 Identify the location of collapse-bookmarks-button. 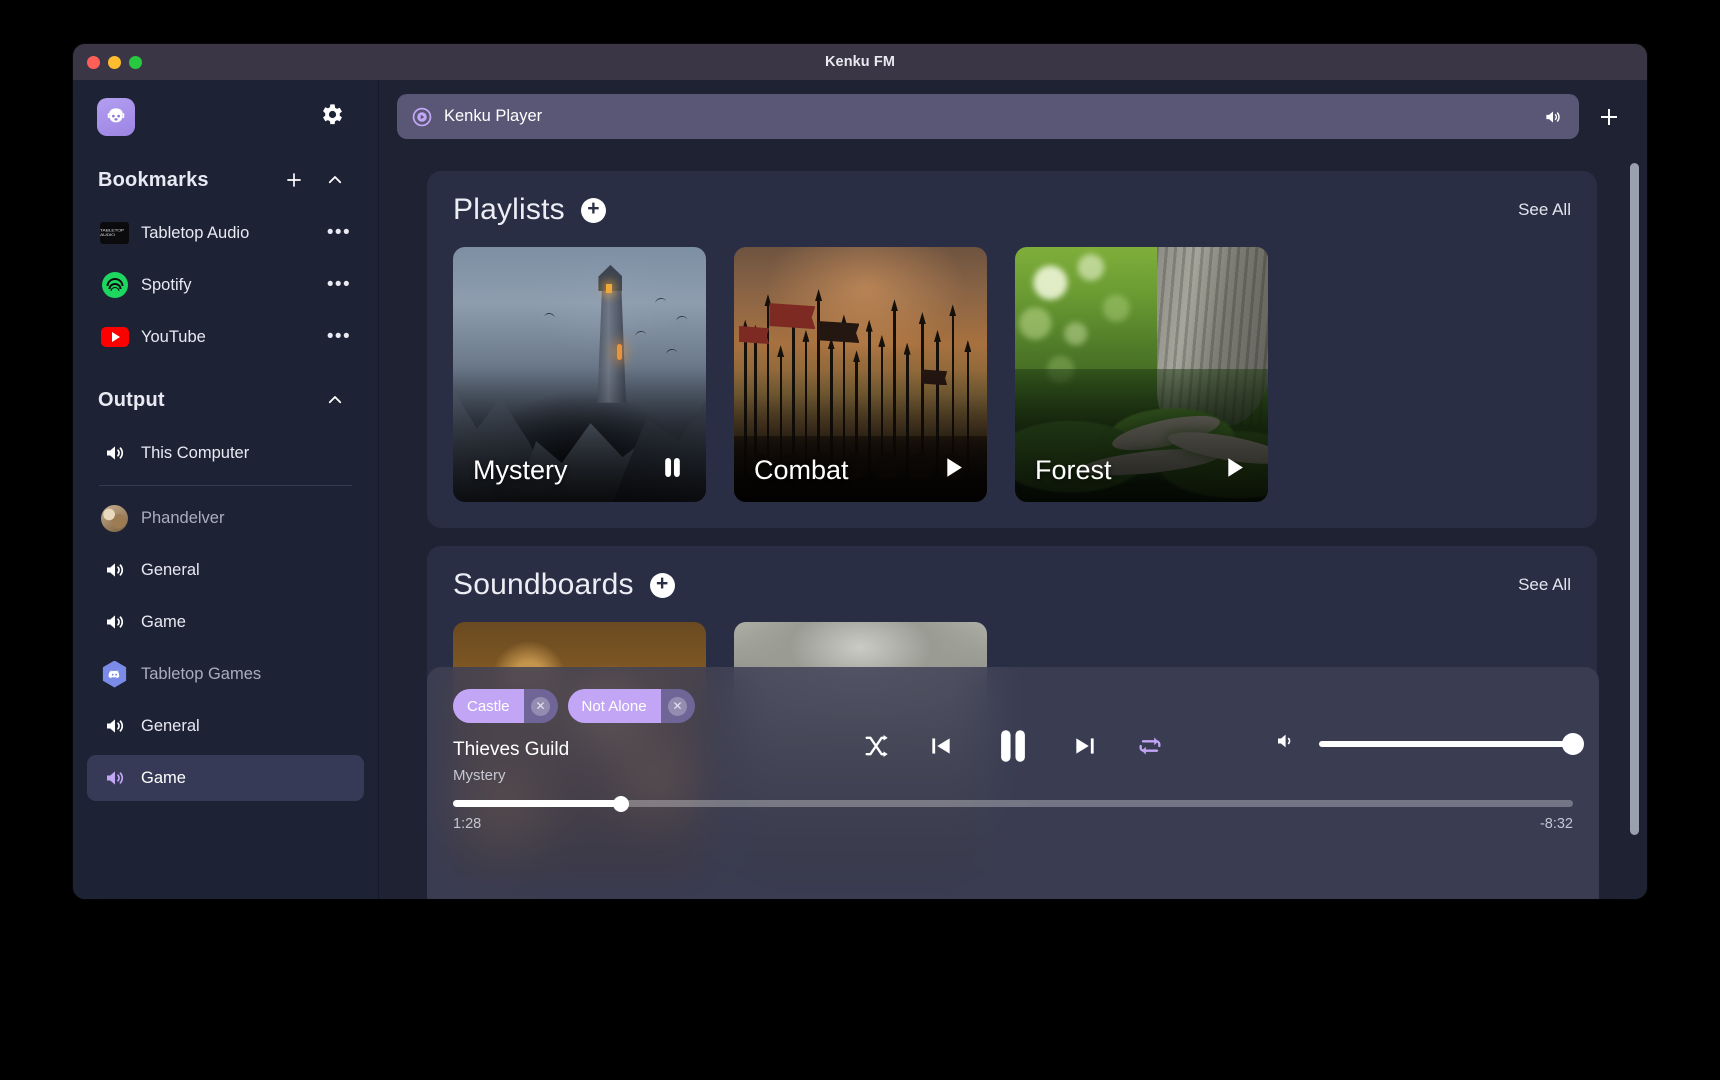
(335, 180).